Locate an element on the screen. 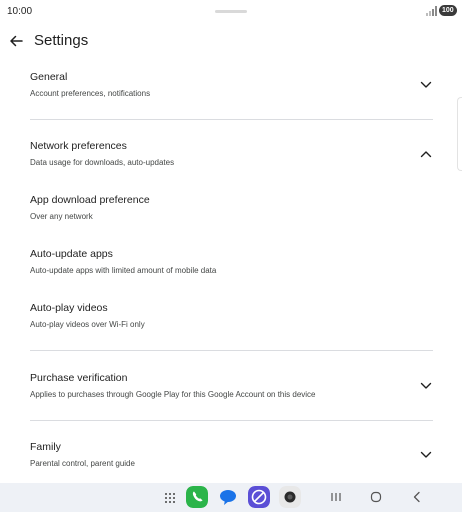 This screenshot has height=512, width=462. page-title: Settings is located at coordinates (61, 40).